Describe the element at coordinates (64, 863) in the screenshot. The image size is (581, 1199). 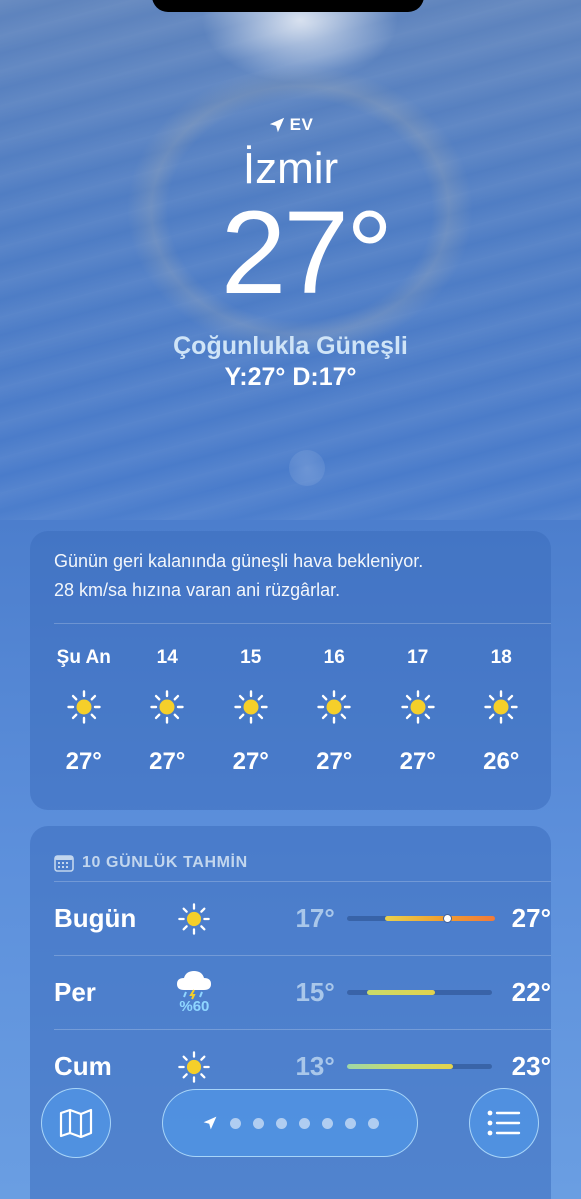
I see `calendar-icon` at that location.